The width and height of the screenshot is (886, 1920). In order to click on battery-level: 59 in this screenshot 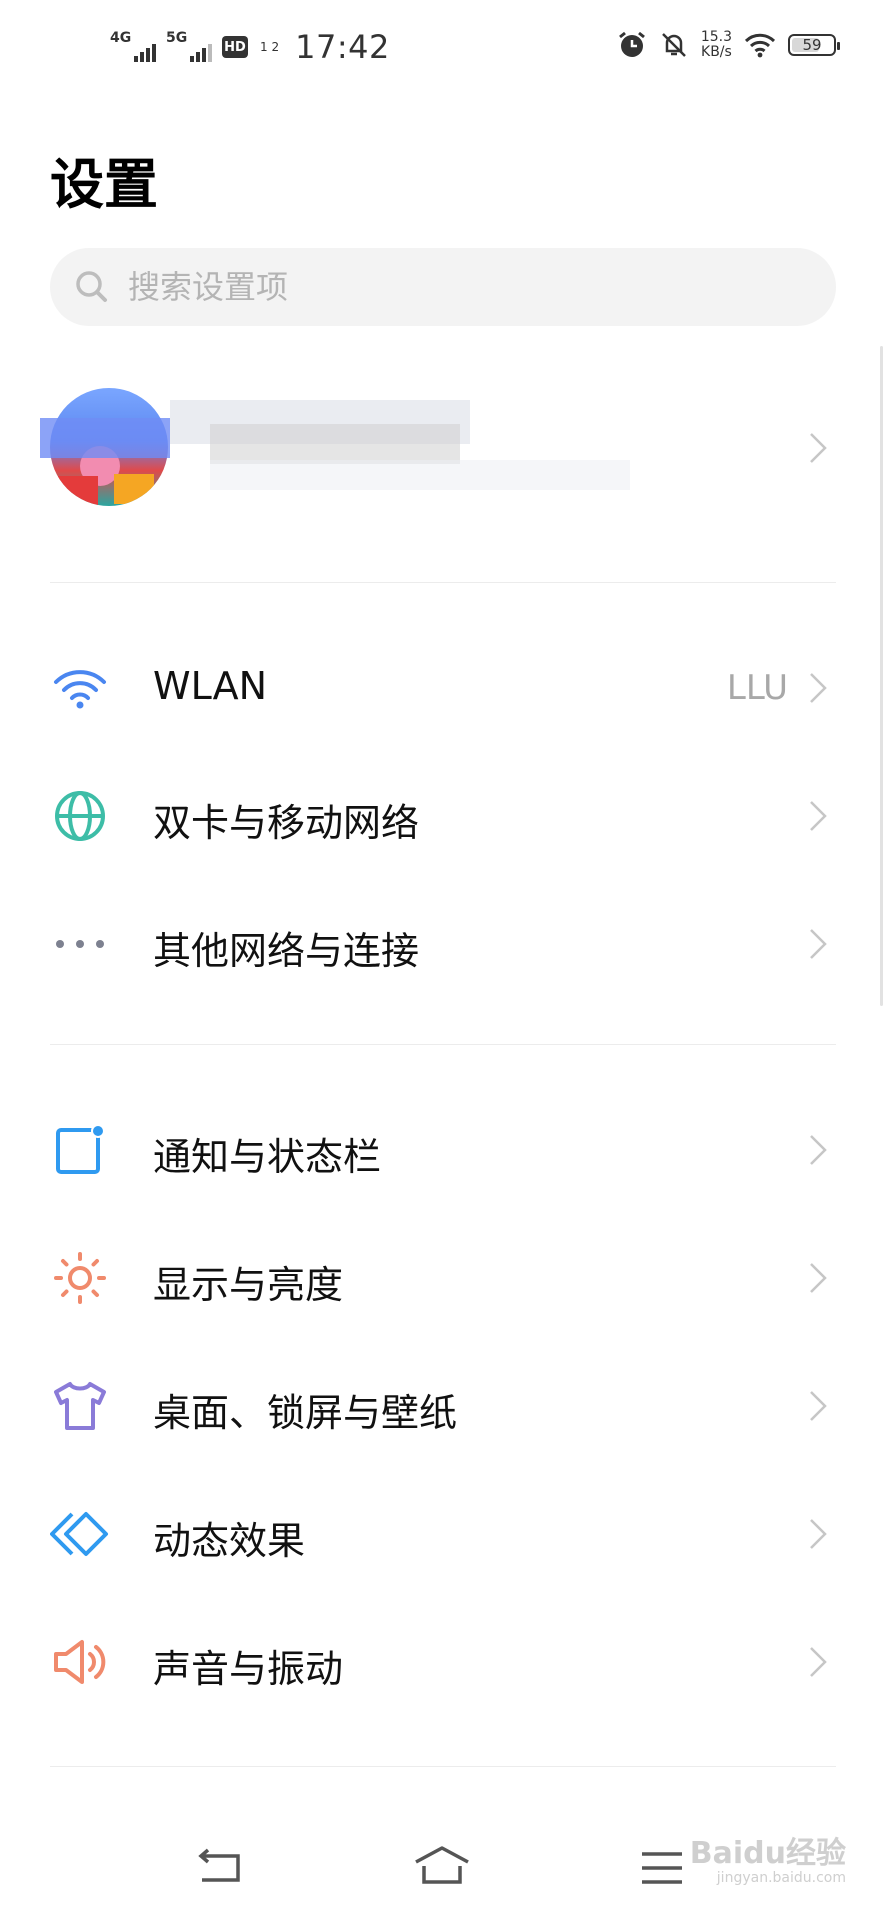, I will do `click(812, 45)`.